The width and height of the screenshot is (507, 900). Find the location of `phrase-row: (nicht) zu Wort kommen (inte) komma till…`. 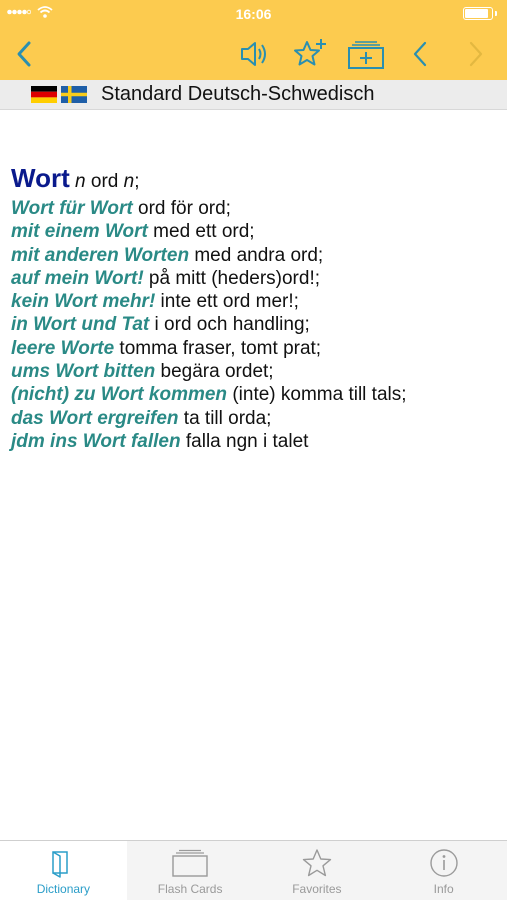

phrase-row: (nicht) zu Wort kommen (inte) komma till… is located at coordinates (256, 394).